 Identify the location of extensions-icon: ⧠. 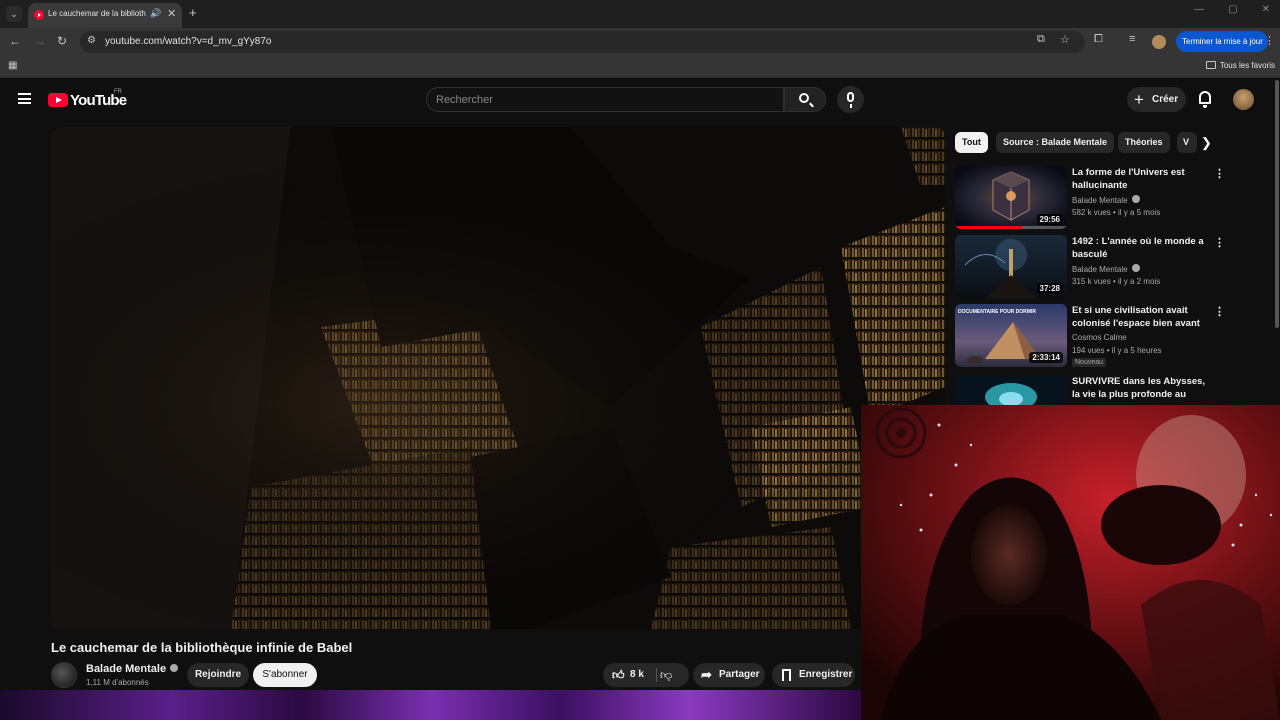
(1098, 39).